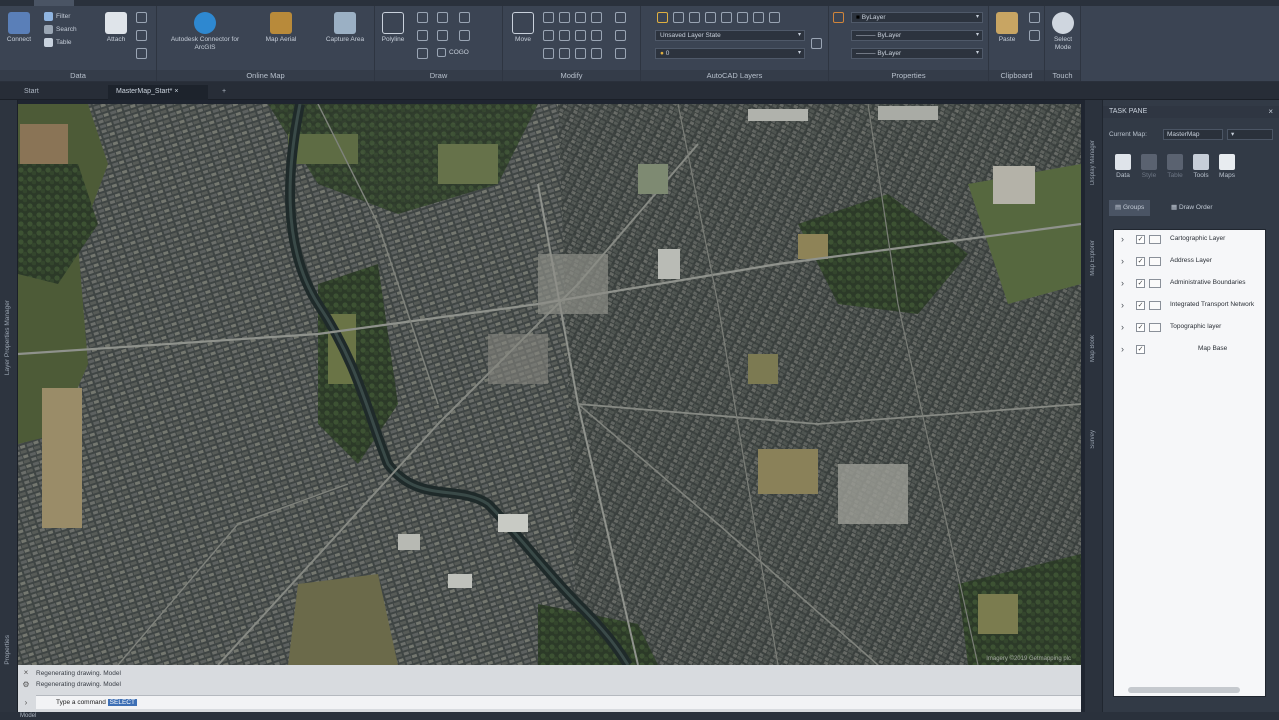 This screenshot has height=720, width=1279. I want to click on circle-icon, so click(422, 35).